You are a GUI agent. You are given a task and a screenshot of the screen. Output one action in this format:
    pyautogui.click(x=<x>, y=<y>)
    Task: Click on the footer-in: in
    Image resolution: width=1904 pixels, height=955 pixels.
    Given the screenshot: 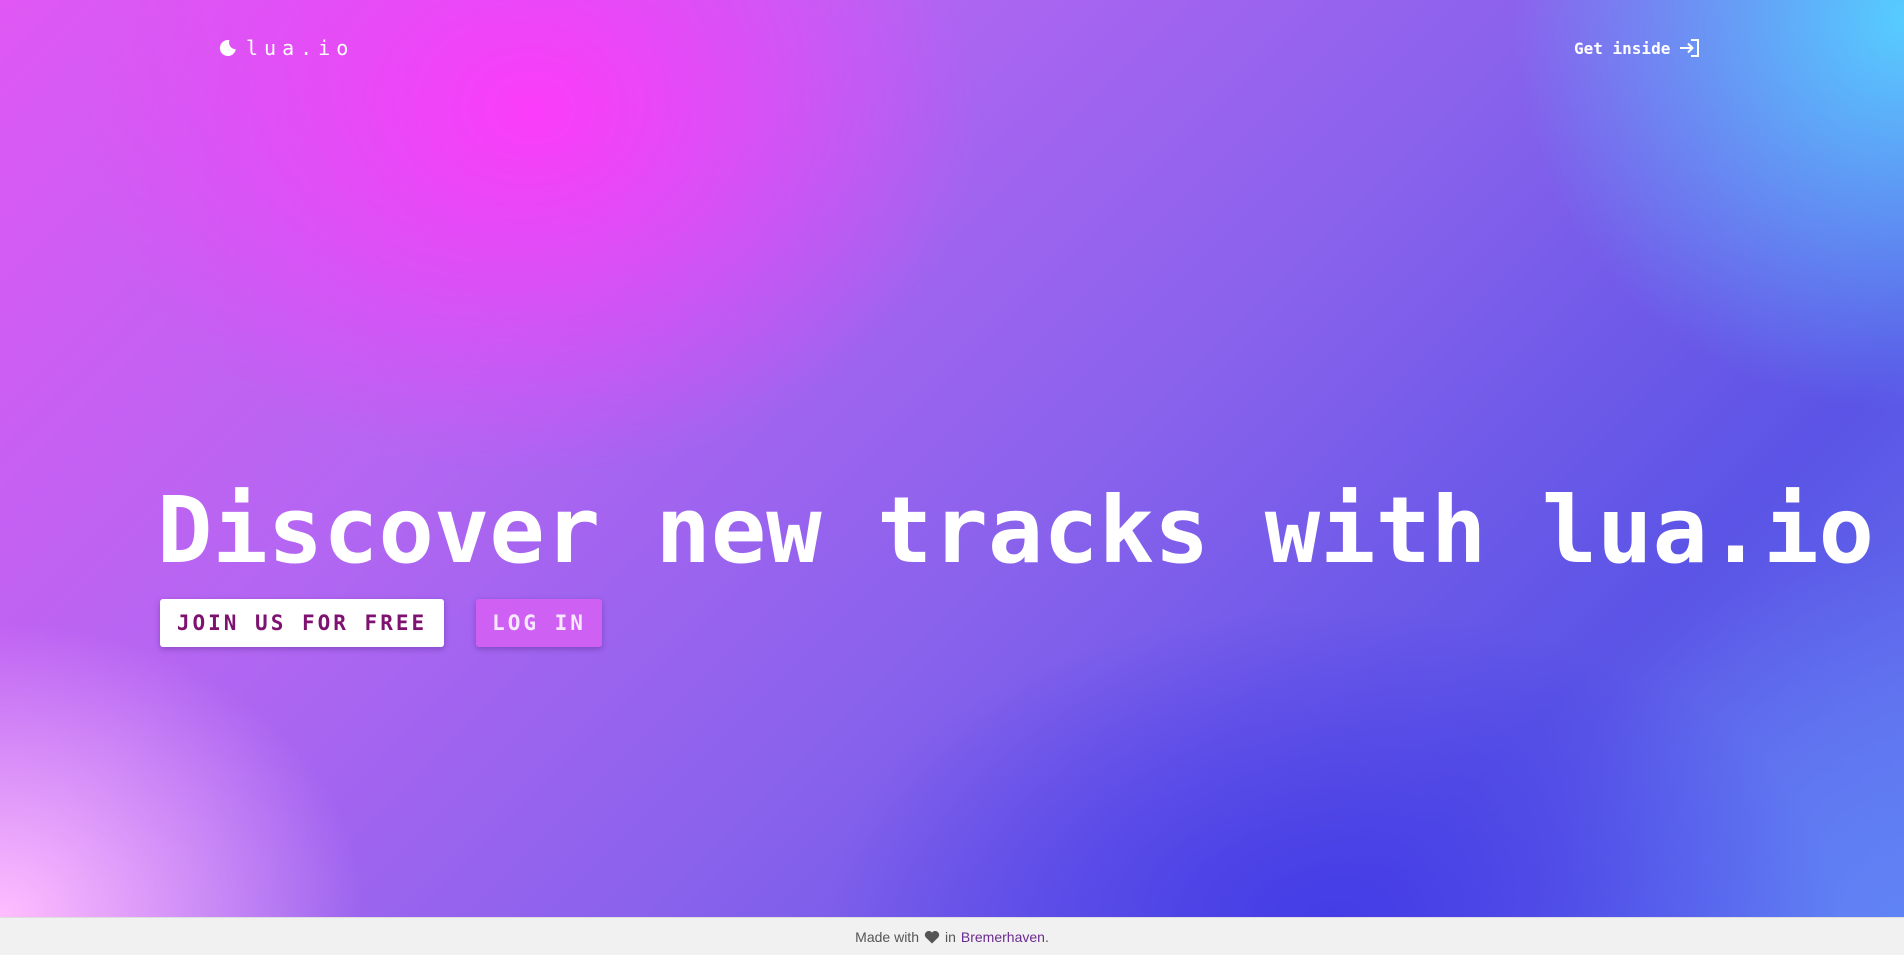 What is the action you would take?
    pyautogui.click(x=950, y=936)
    